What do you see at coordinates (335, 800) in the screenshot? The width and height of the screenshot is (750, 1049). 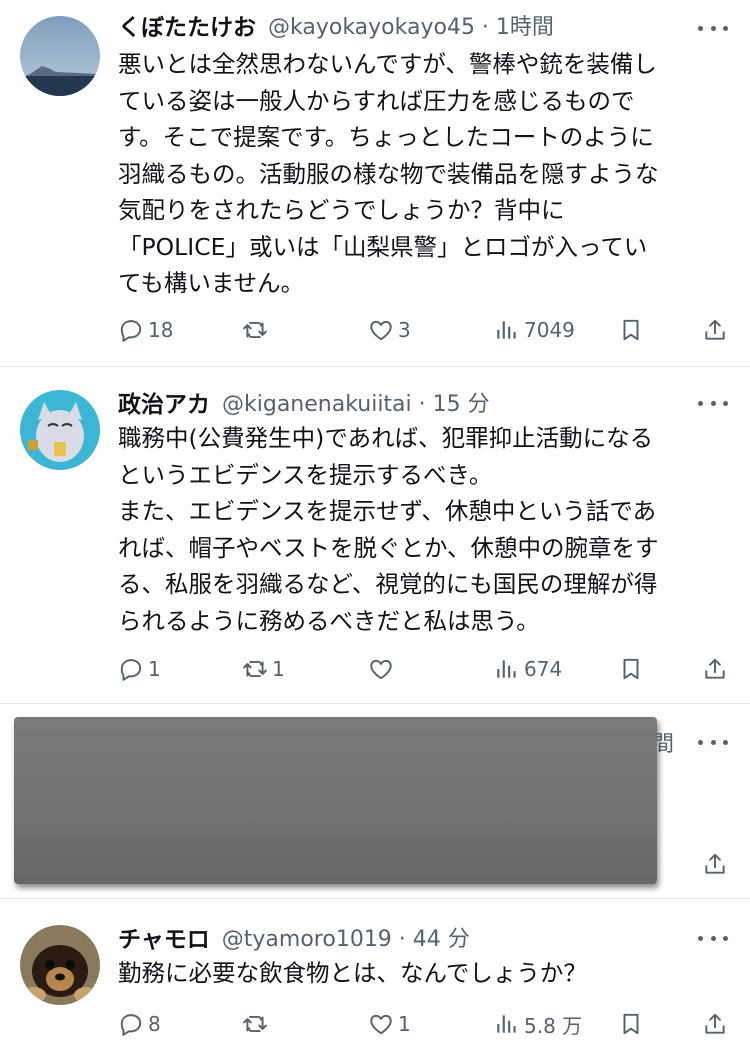 I see `redaction-block` at bounding box center [335, 800].